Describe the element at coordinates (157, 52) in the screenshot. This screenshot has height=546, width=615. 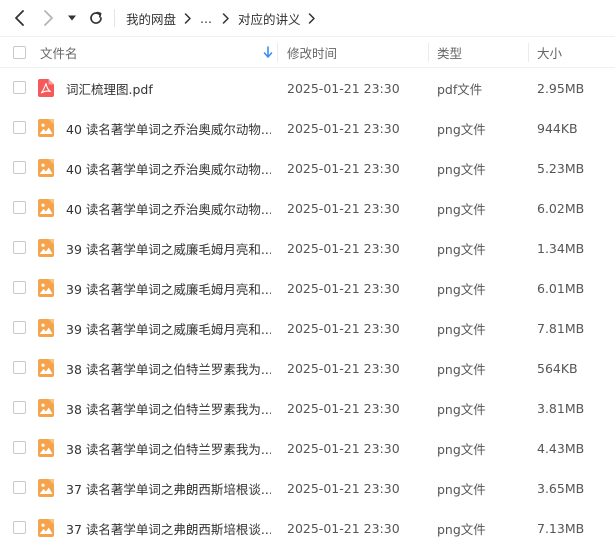
I see `column-header-name: 文件名` at that location.